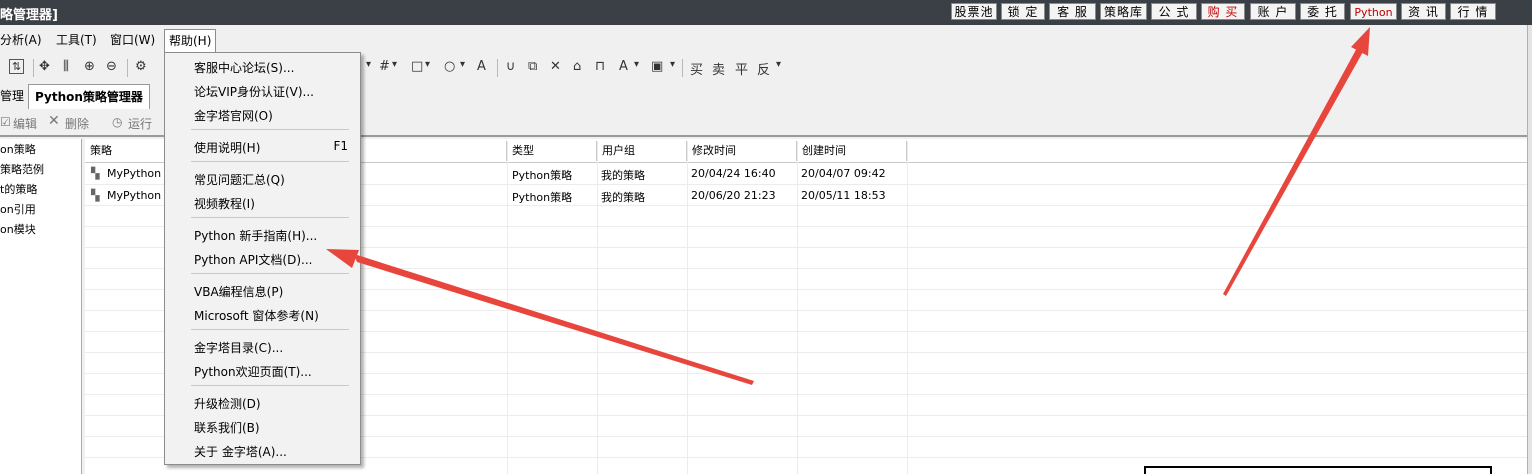 This screenshot has width=1532, height=474. What do you see at coordinates (384, 66) in the screenshot?
I see `grid-icon: #` at bounding box center [384, 66].